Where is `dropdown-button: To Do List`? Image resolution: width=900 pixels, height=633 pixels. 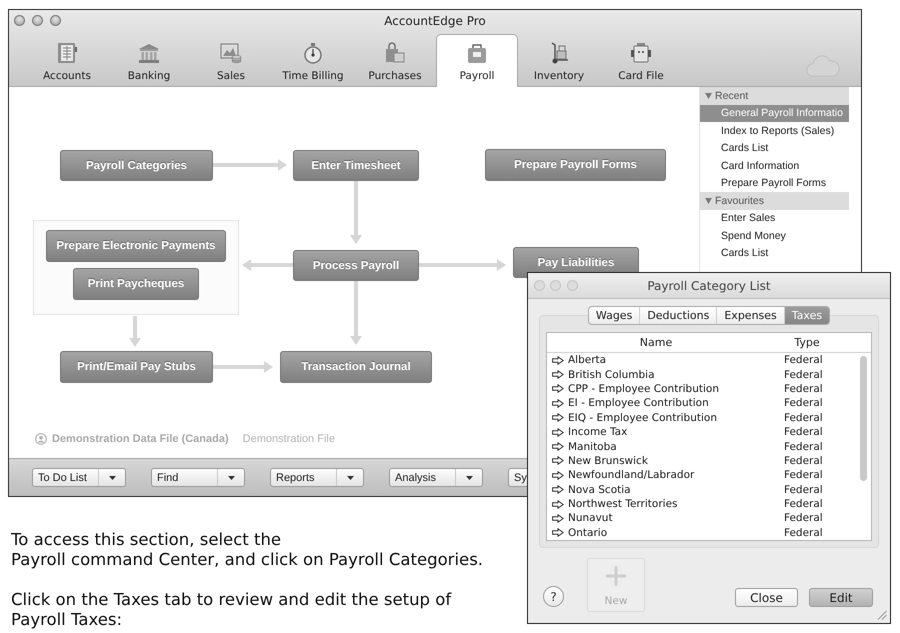 dropdown-button: To Do List is located at coordinates (79, 477).